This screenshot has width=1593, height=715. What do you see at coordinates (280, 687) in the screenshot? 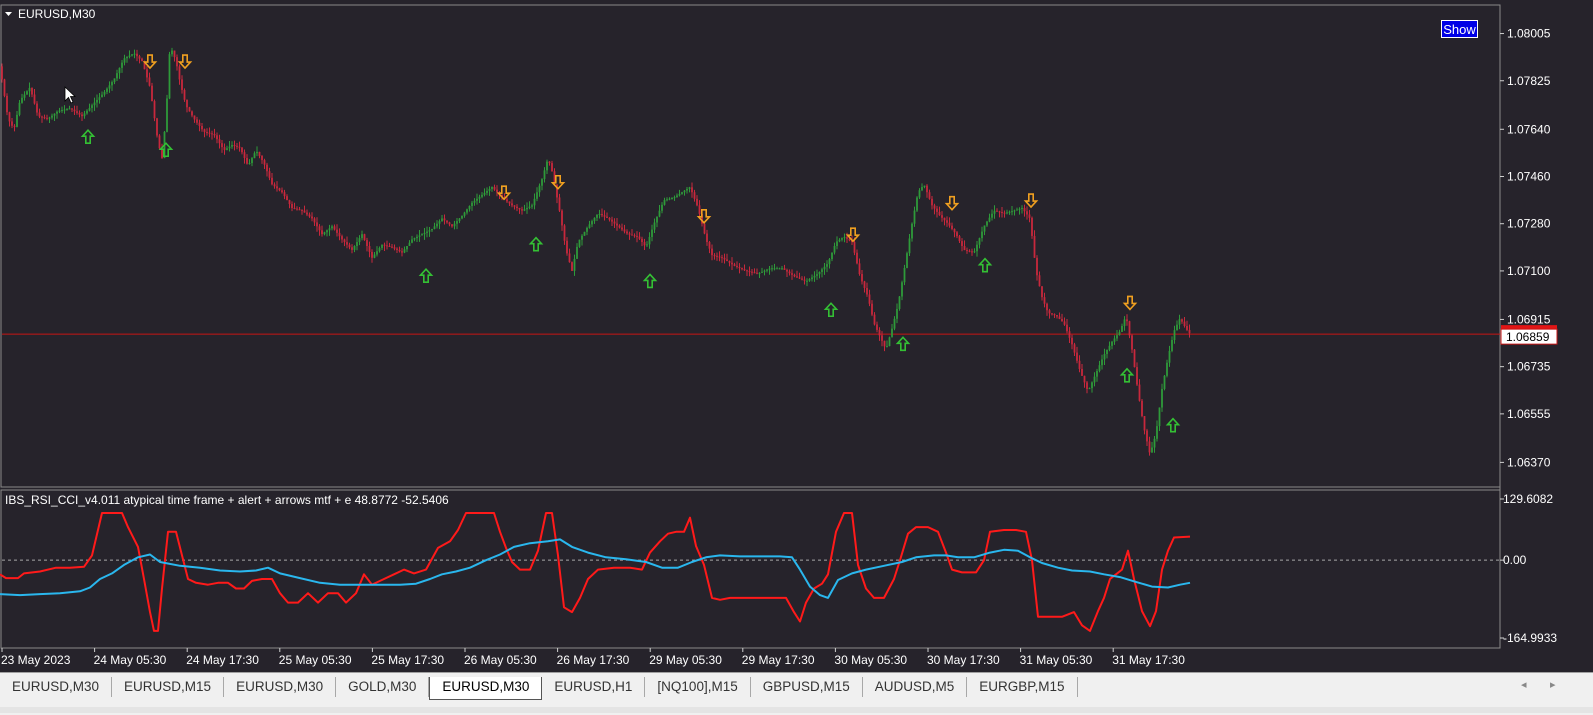
I see `tab-eurusd-m30-2: EURUSD,M30` at bounding box center [280, 687].